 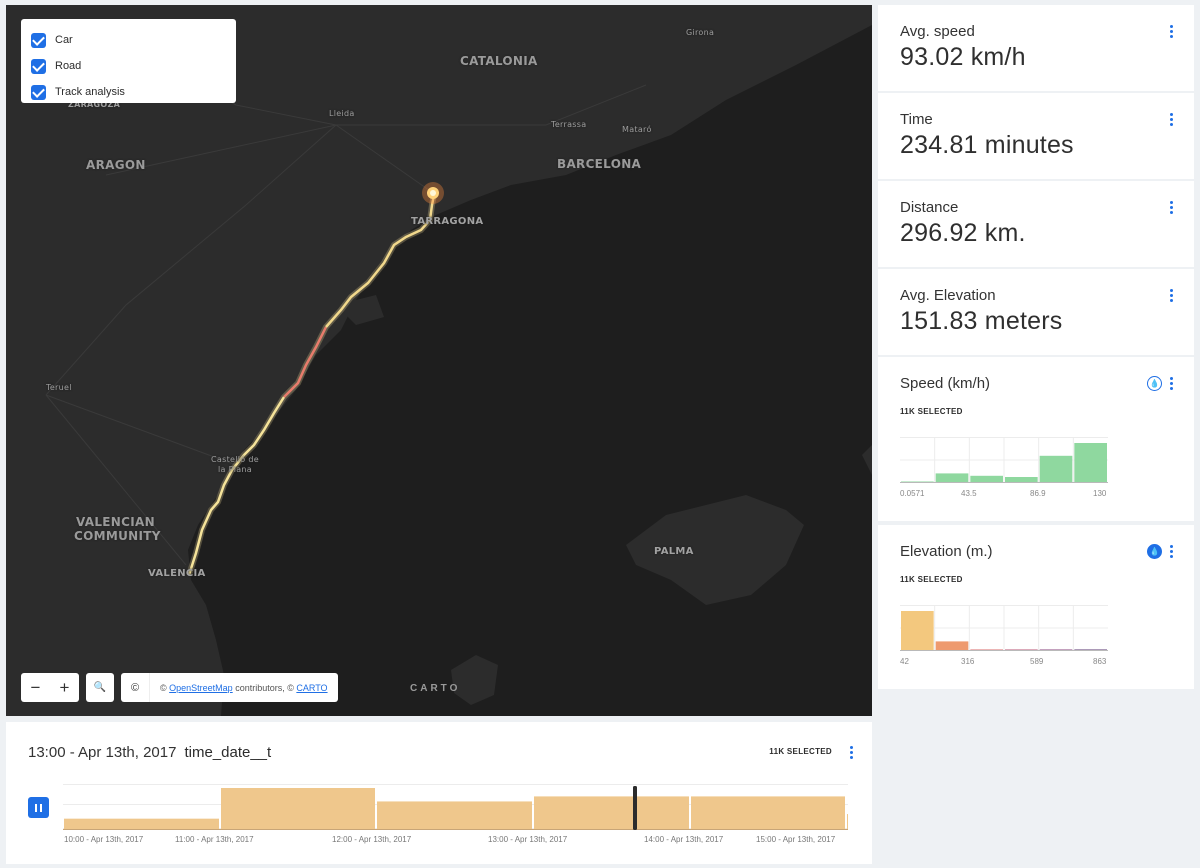 I want to click on widget-title: Elevation (m.), so click(x=946, y=551).